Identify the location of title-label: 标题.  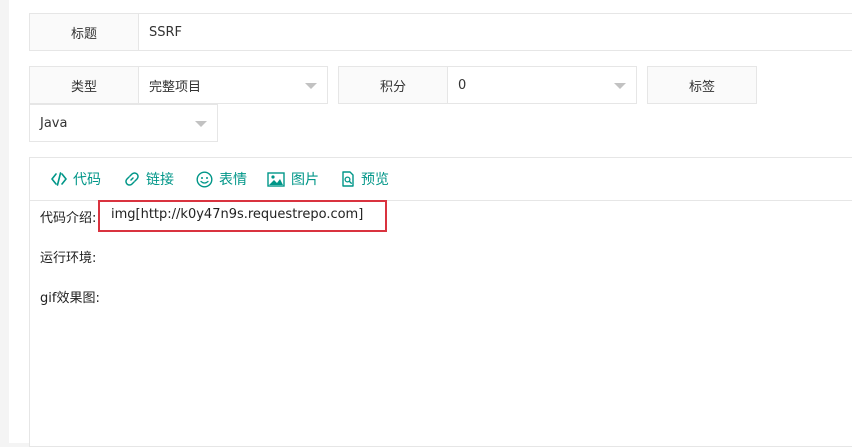
(84, 32).